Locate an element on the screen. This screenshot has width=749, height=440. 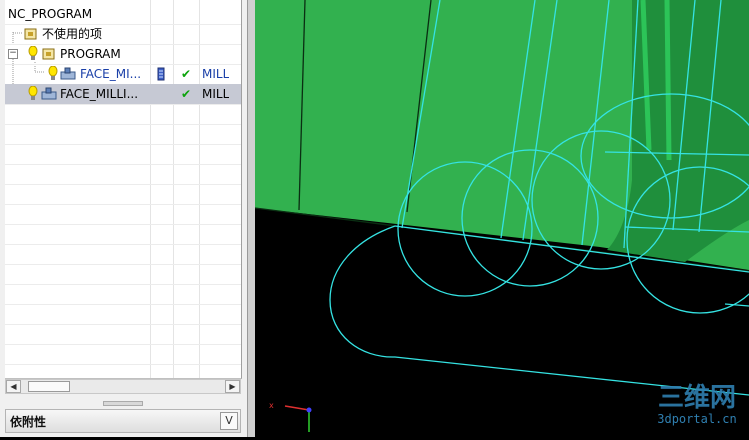
dependencies-title: 依附性 is located at coordinates (28, 422).